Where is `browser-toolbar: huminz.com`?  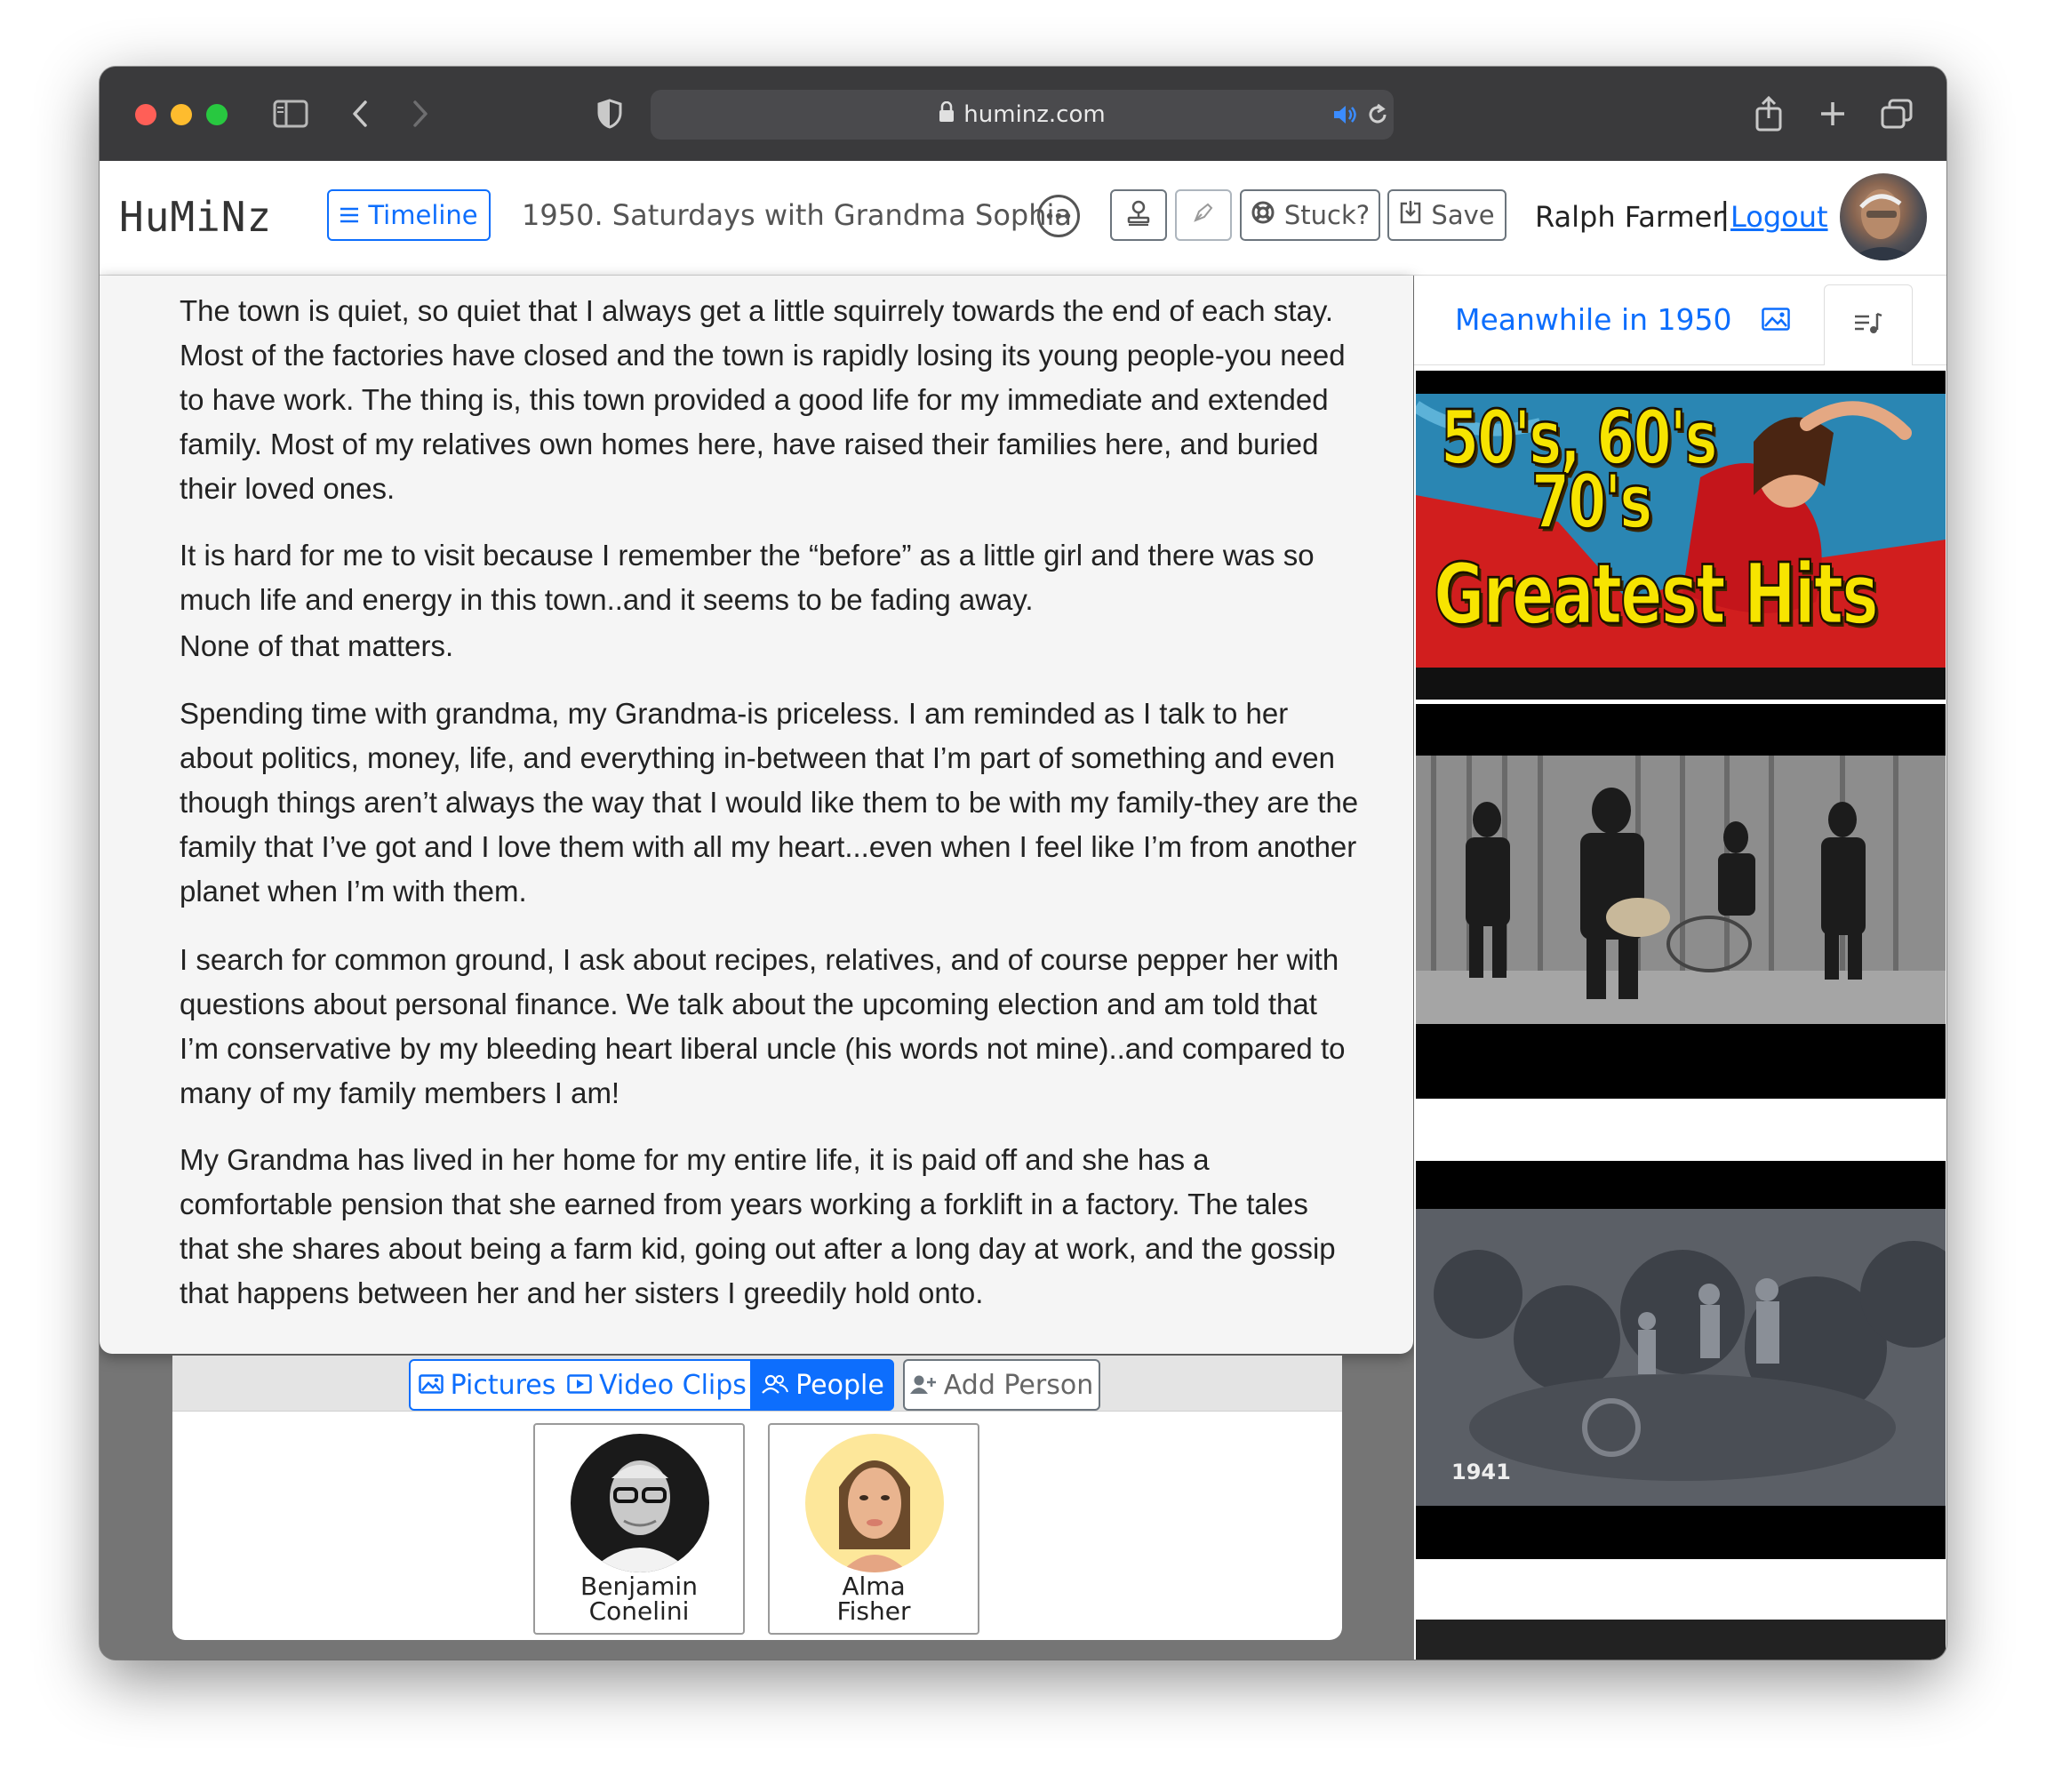
browser-toolbar: huminz.com is located at coordinates (1023, 114).